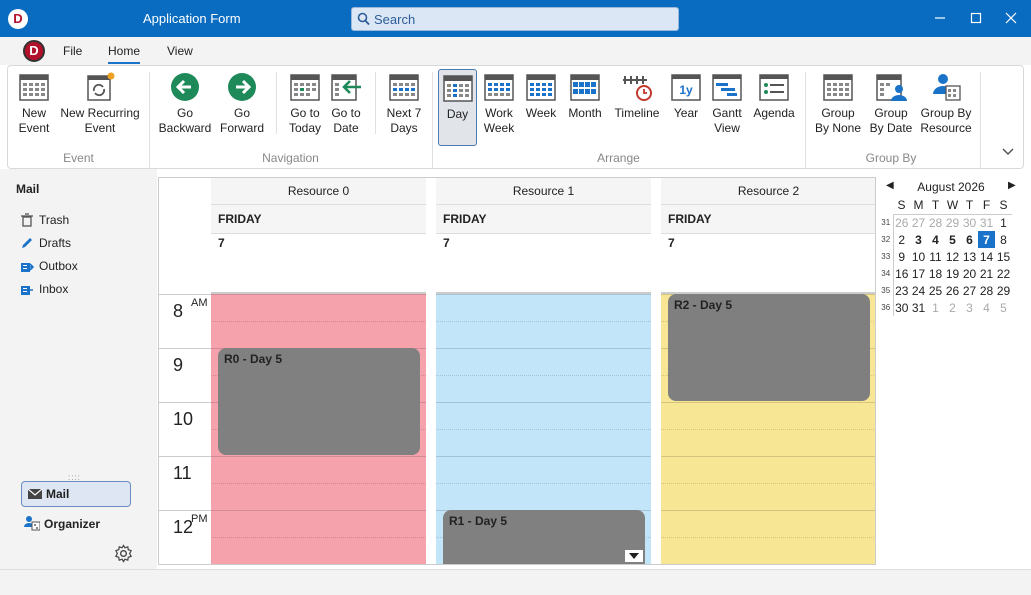 This screenshot has height=595, width=1031. I want to click on calendar-day: 13, so click(969, 256).